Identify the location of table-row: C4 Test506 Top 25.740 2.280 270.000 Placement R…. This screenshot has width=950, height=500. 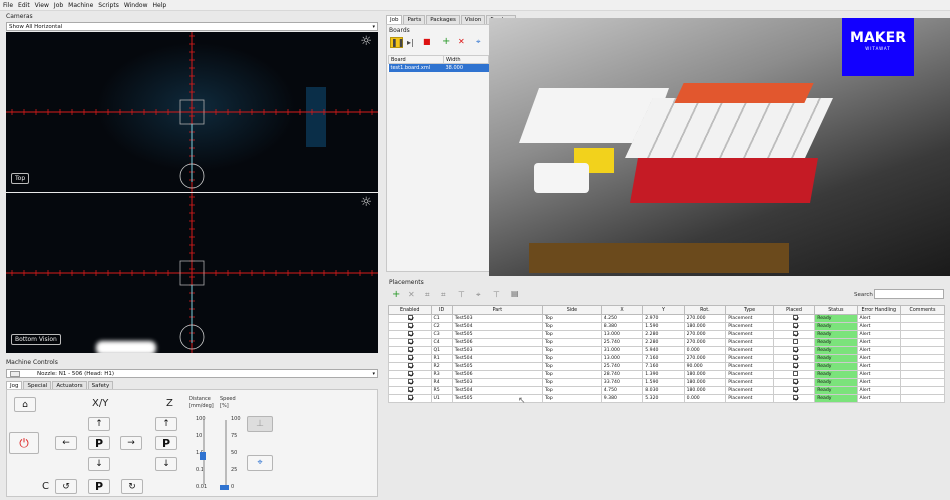
(666, 342).